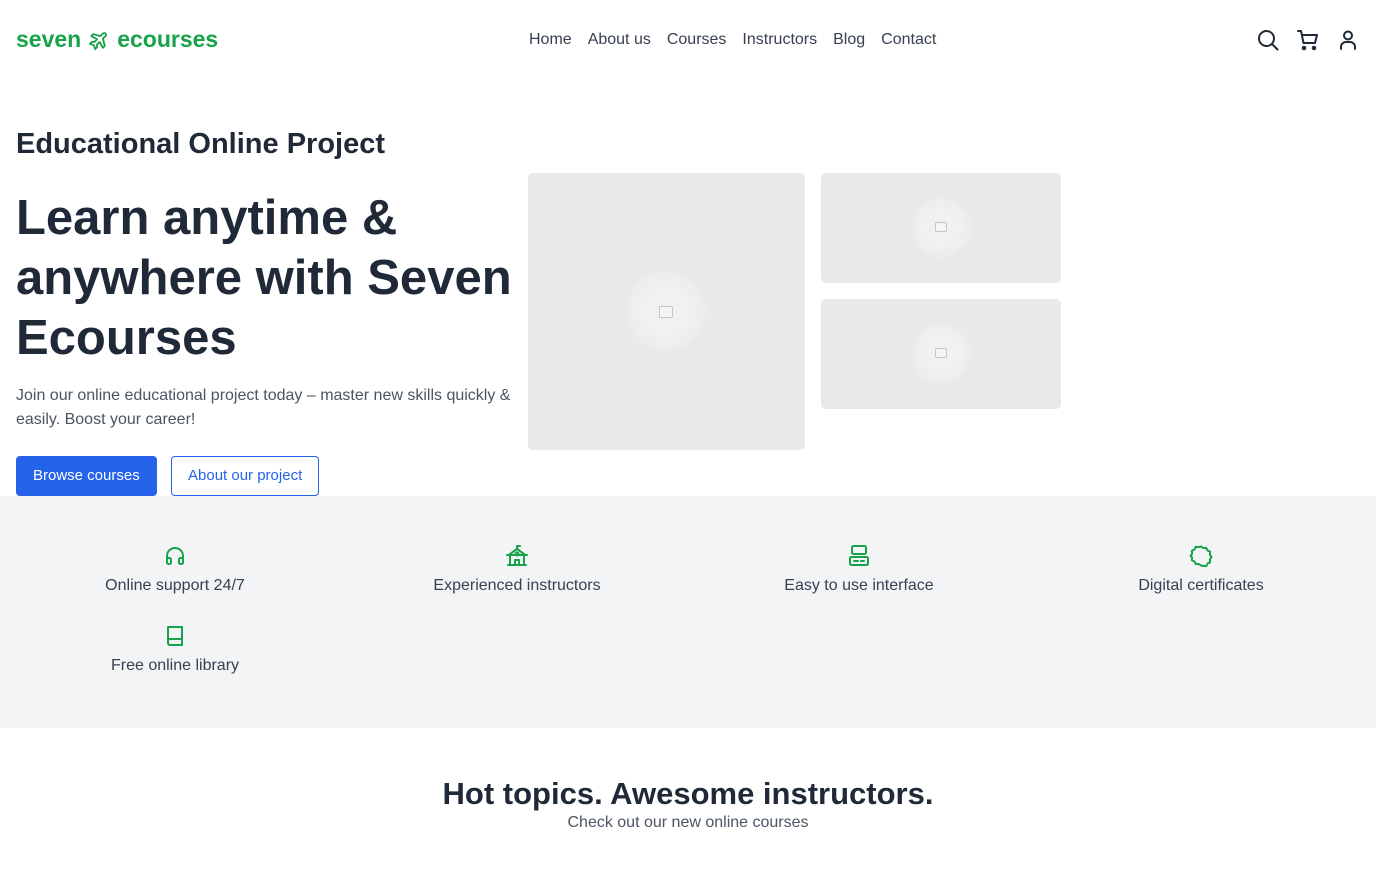 This screenshot has width=1376, height=884. I want to click on feature-label: Easy to use interface, so click(859, 585).